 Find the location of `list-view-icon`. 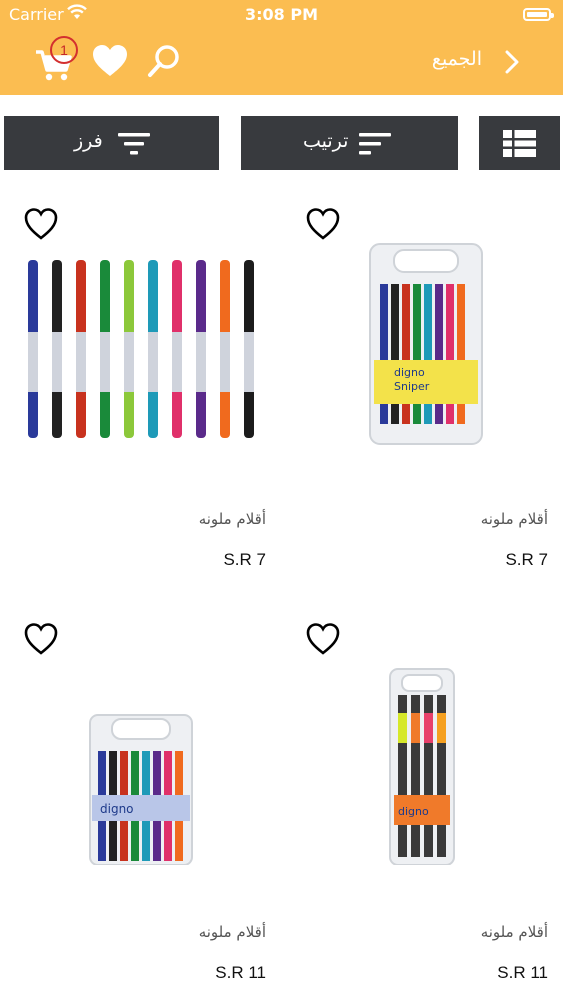

list-view-icon is located at coordinates (519, 143).